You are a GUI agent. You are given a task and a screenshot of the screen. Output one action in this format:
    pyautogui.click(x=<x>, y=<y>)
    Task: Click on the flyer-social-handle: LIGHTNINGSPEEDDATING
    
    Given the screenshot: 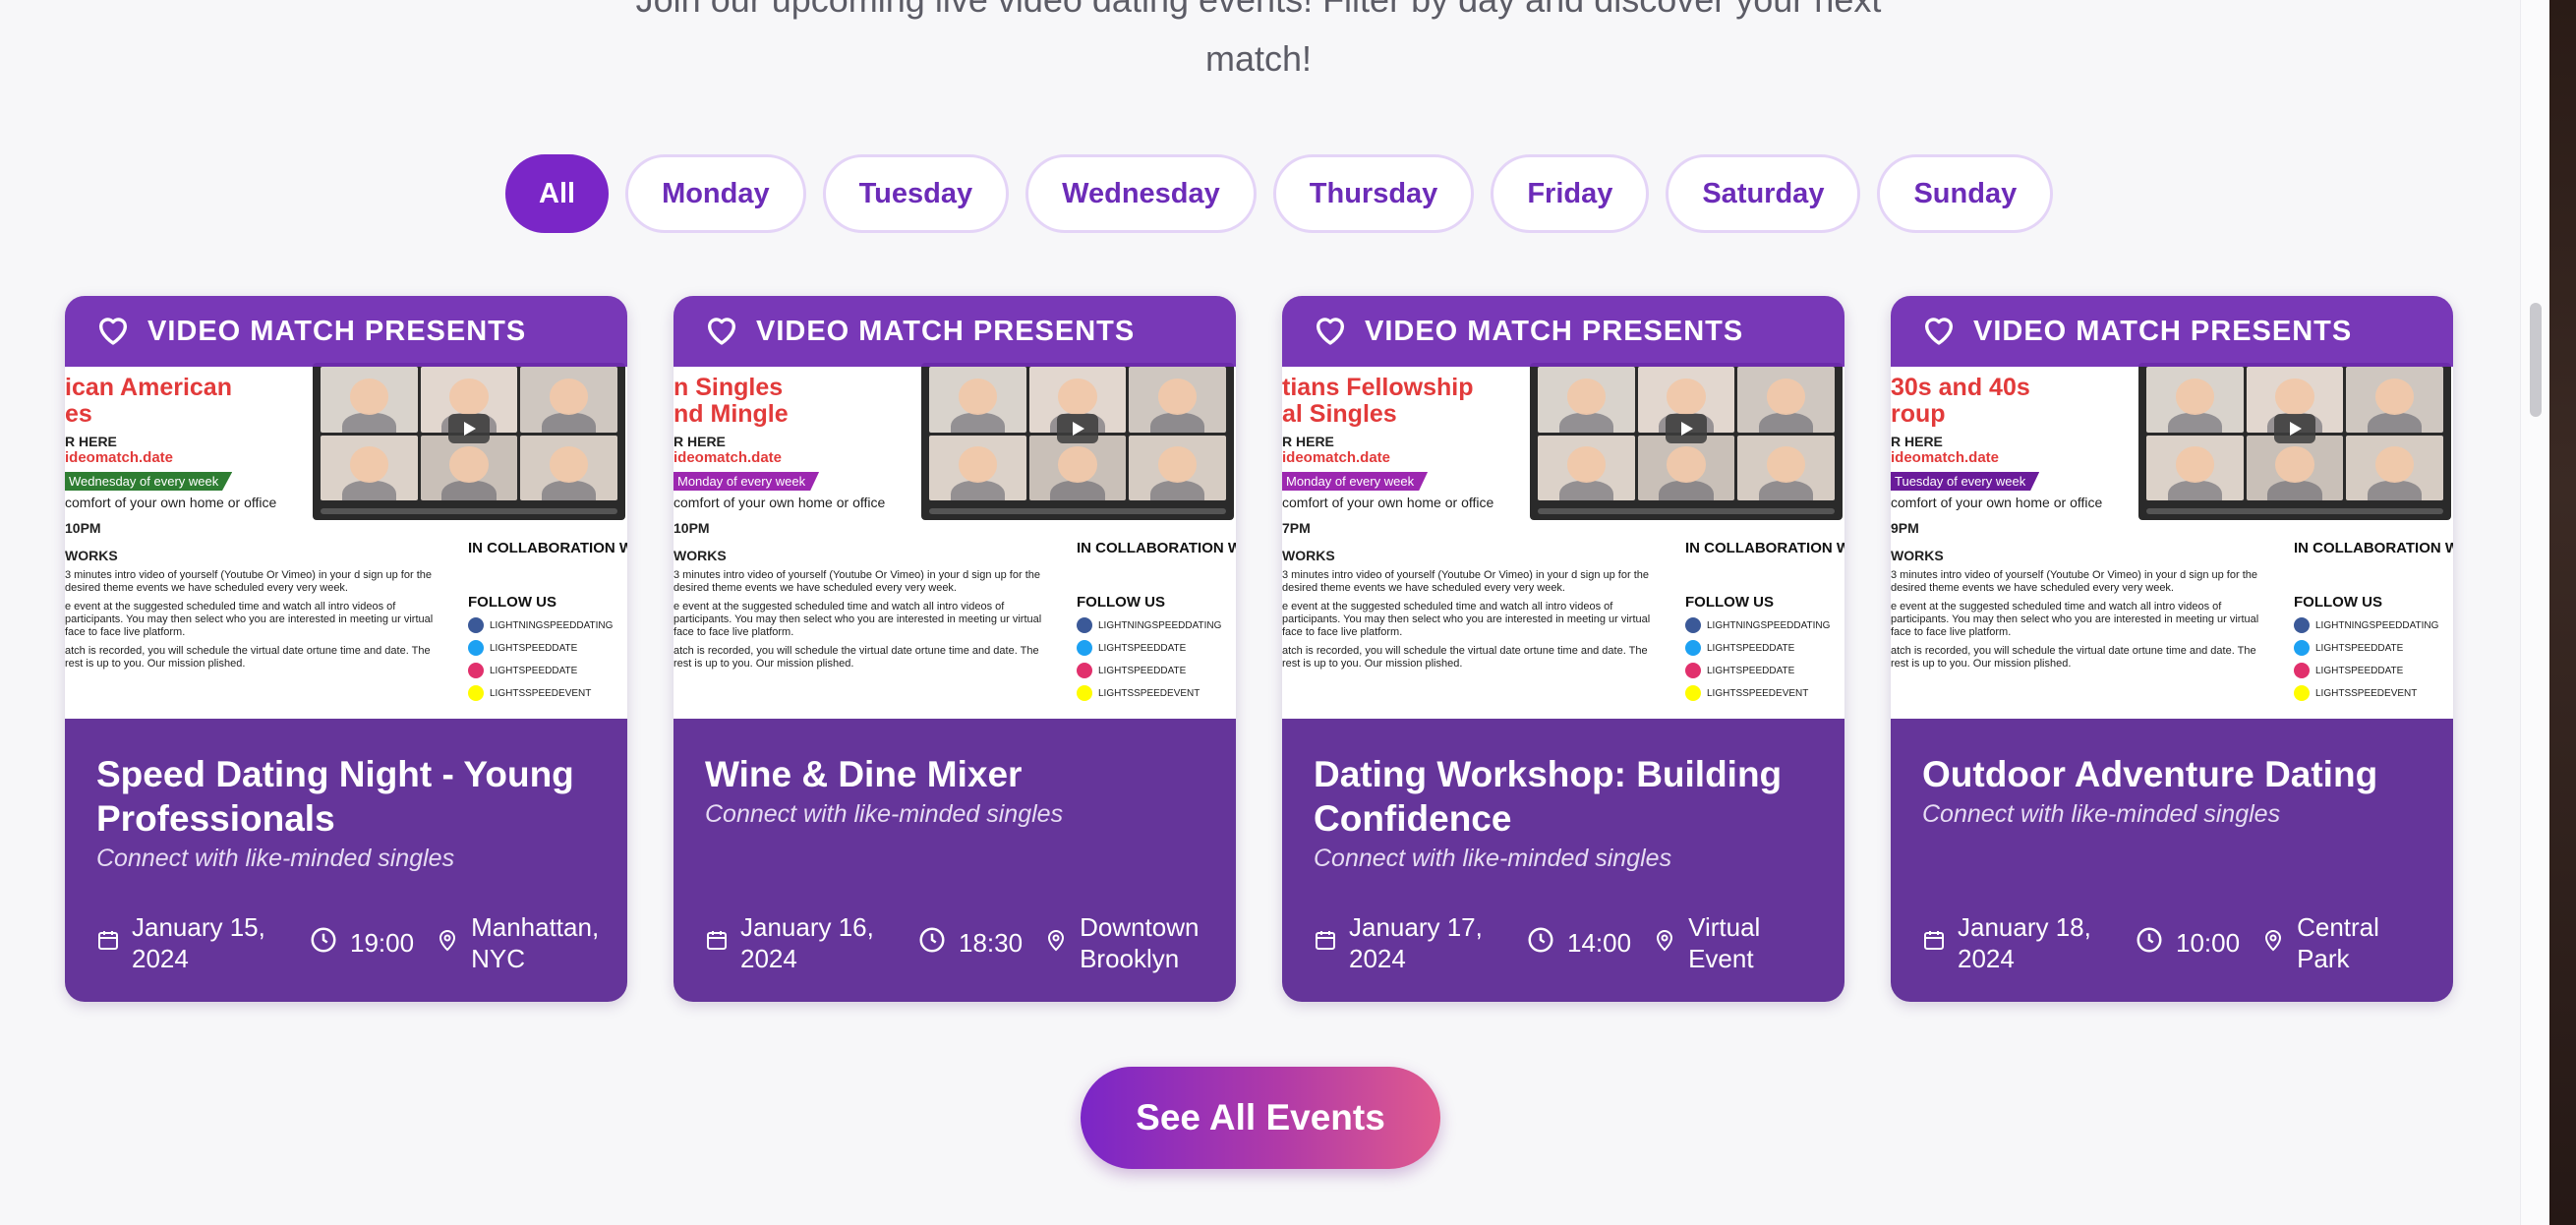 What is the action you would take?
    pyautogui.click(x=2377, y=625)
    